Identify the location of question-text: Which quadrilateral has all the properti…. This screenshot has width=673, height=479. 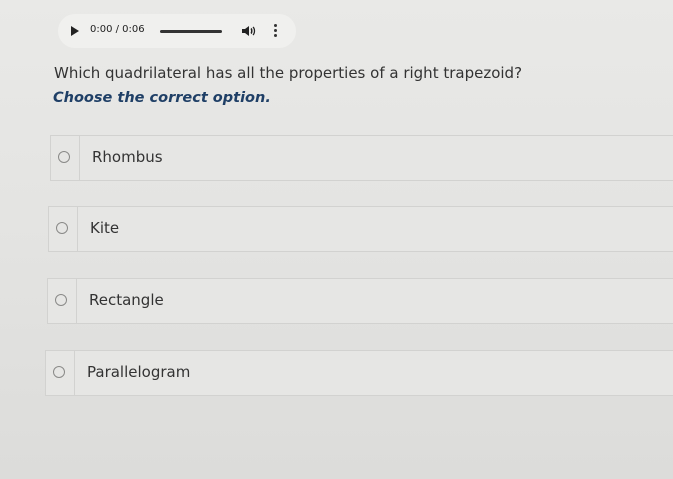
(288, 73).